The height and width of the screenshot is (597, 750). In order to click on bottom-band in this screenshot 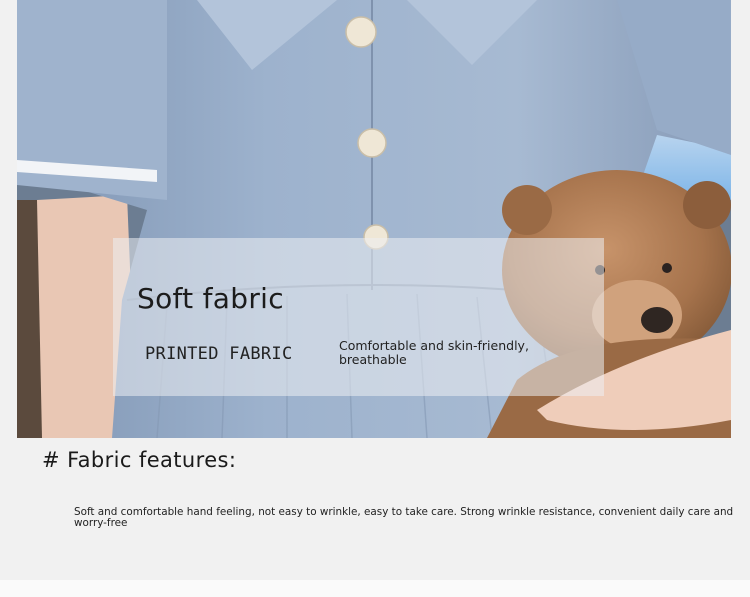, I will do `click(375, 588)`.